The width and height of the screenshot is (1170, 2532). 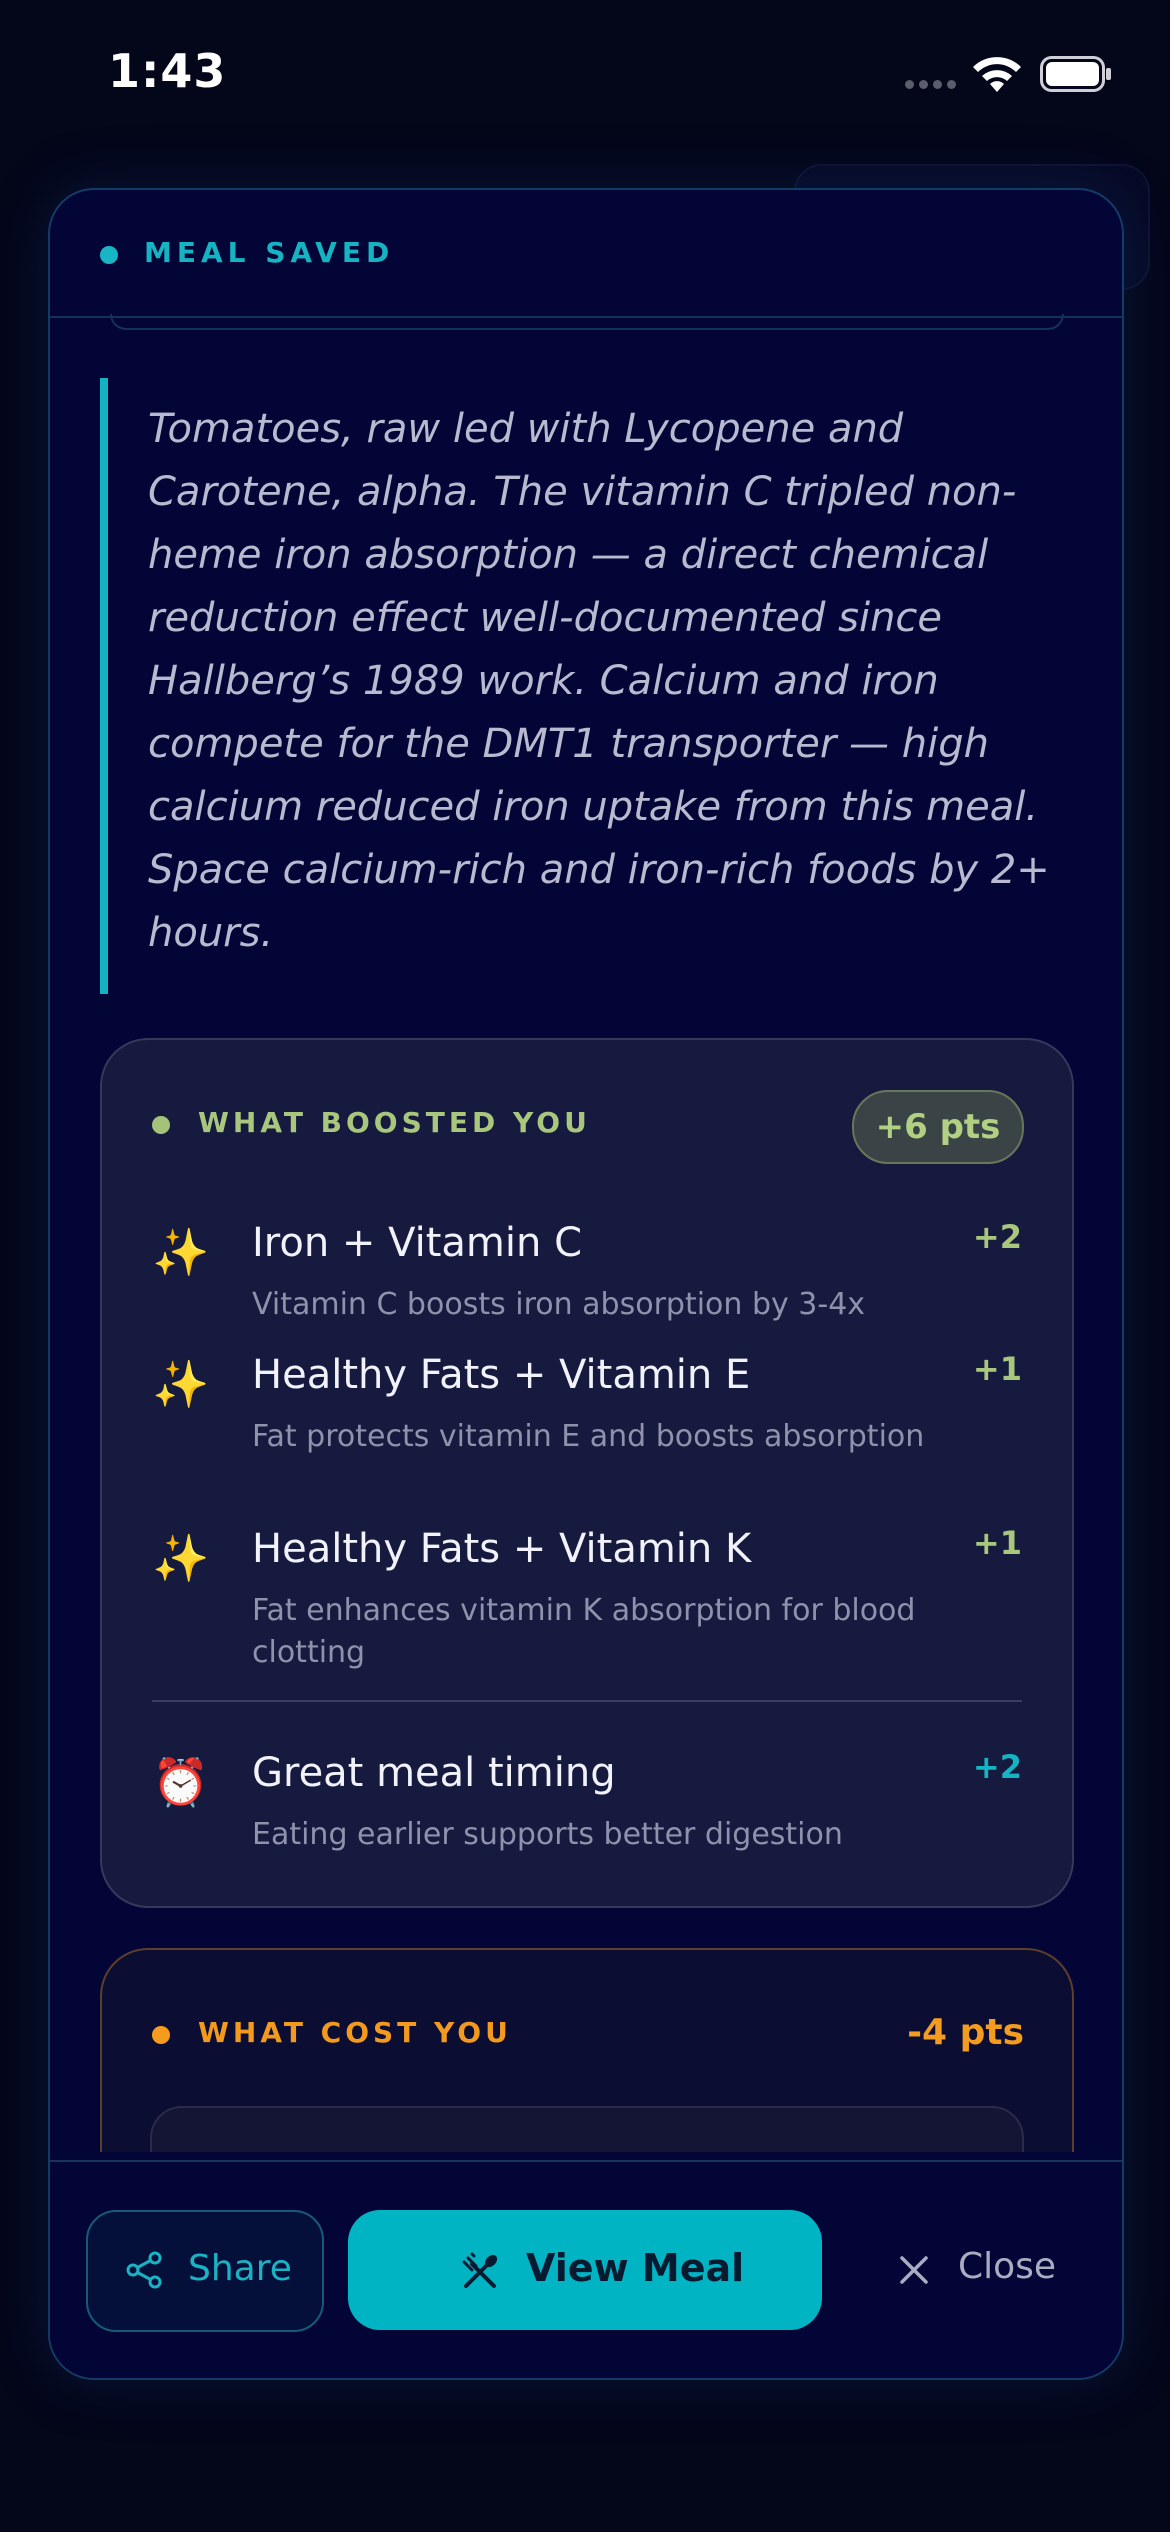 I want to click on status-time: 1:43, so click(x=167, y=71).